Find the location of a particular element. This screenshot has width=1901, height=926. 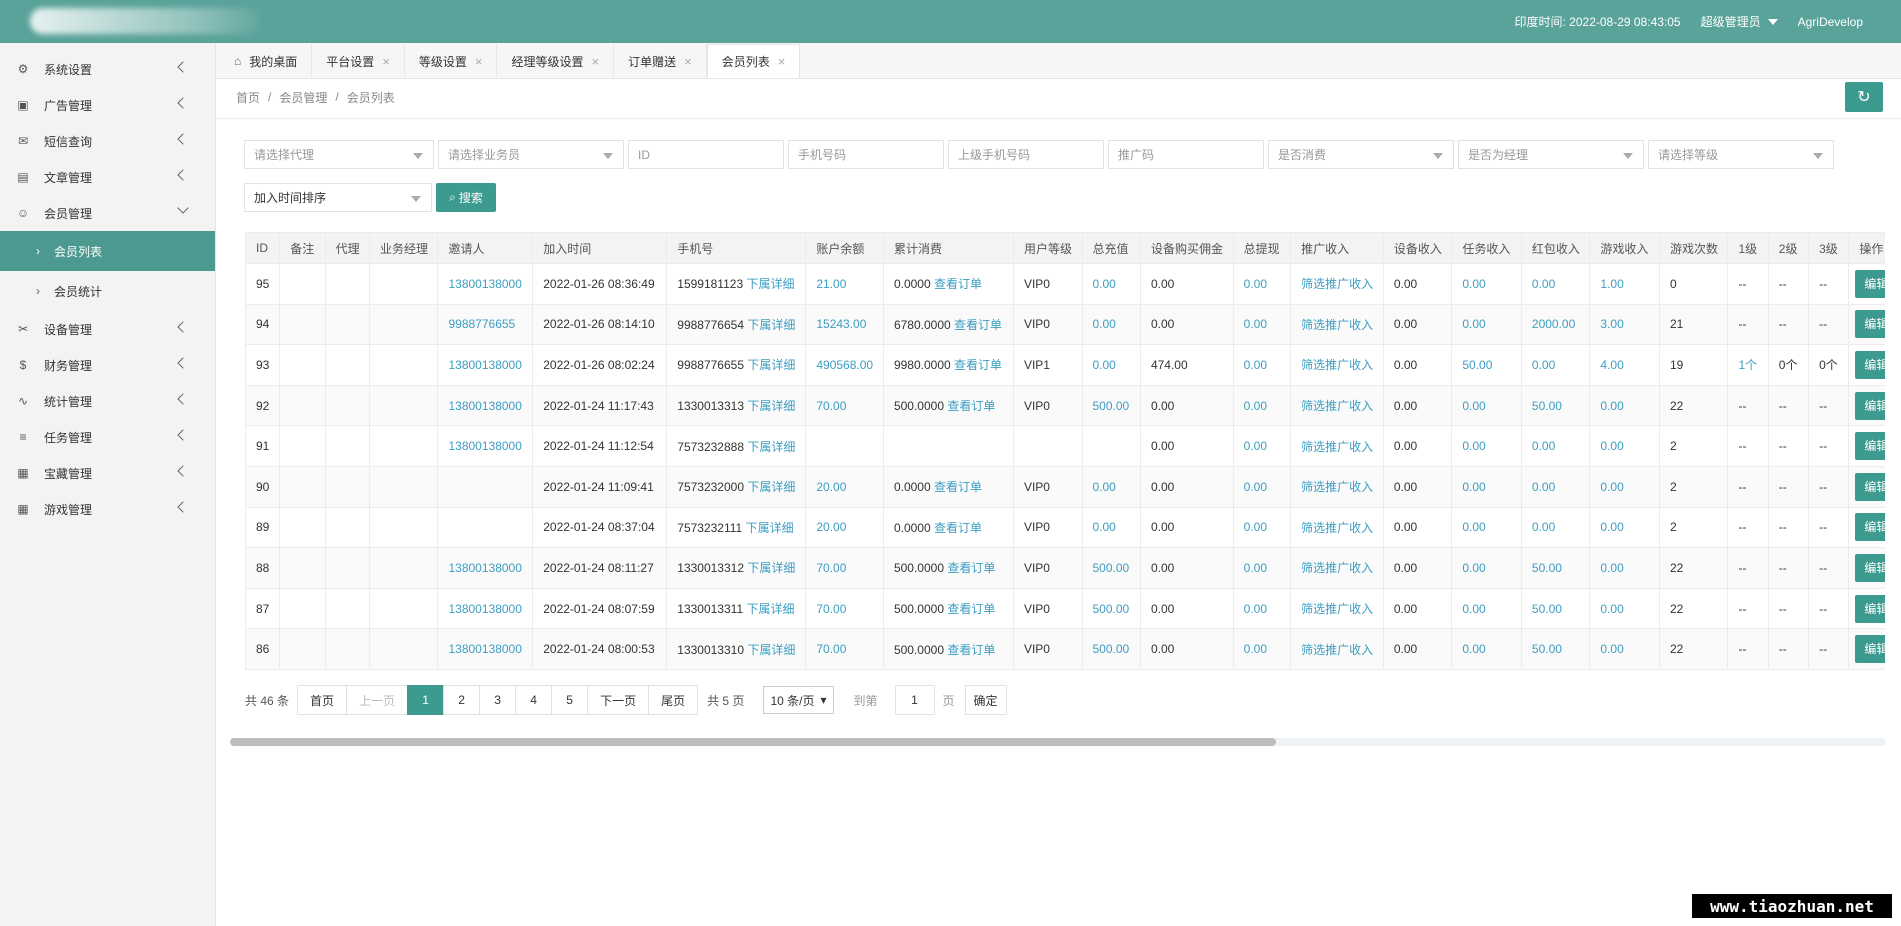

filter-input: 手机号码 is located at coordinates (866, 154).